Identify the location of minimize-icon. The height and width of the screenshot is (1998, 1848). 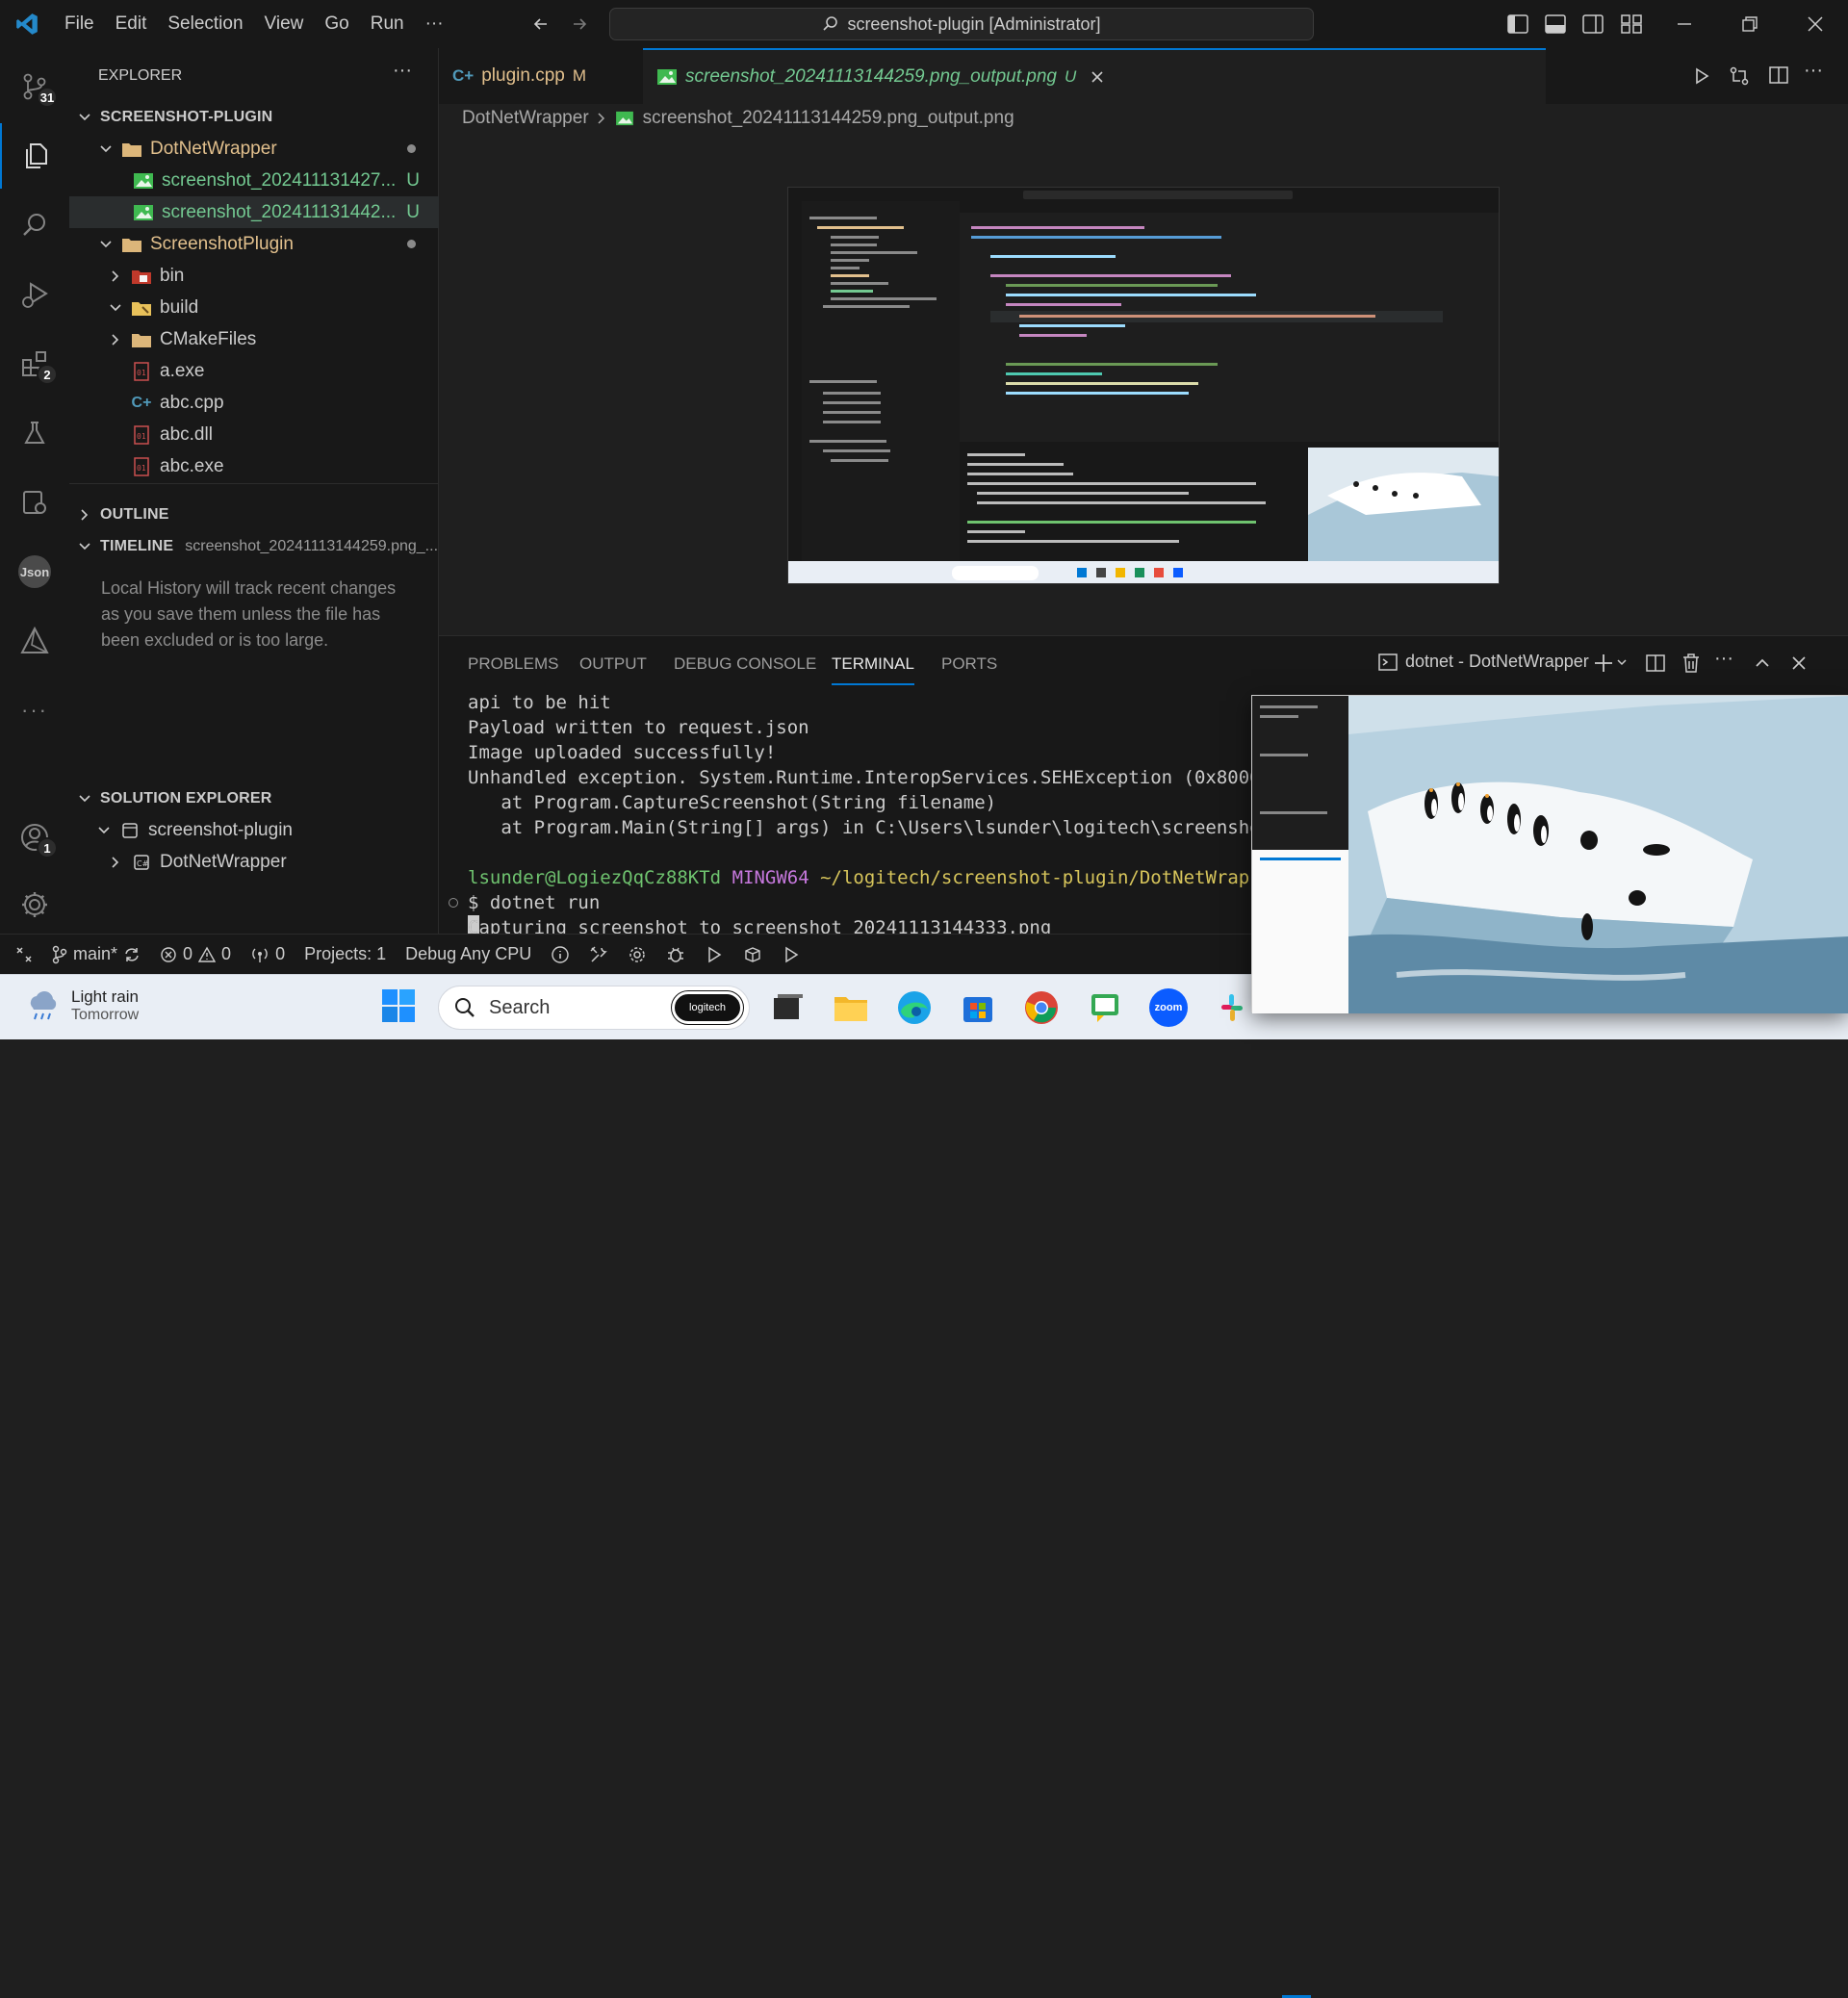
(1684, 24).